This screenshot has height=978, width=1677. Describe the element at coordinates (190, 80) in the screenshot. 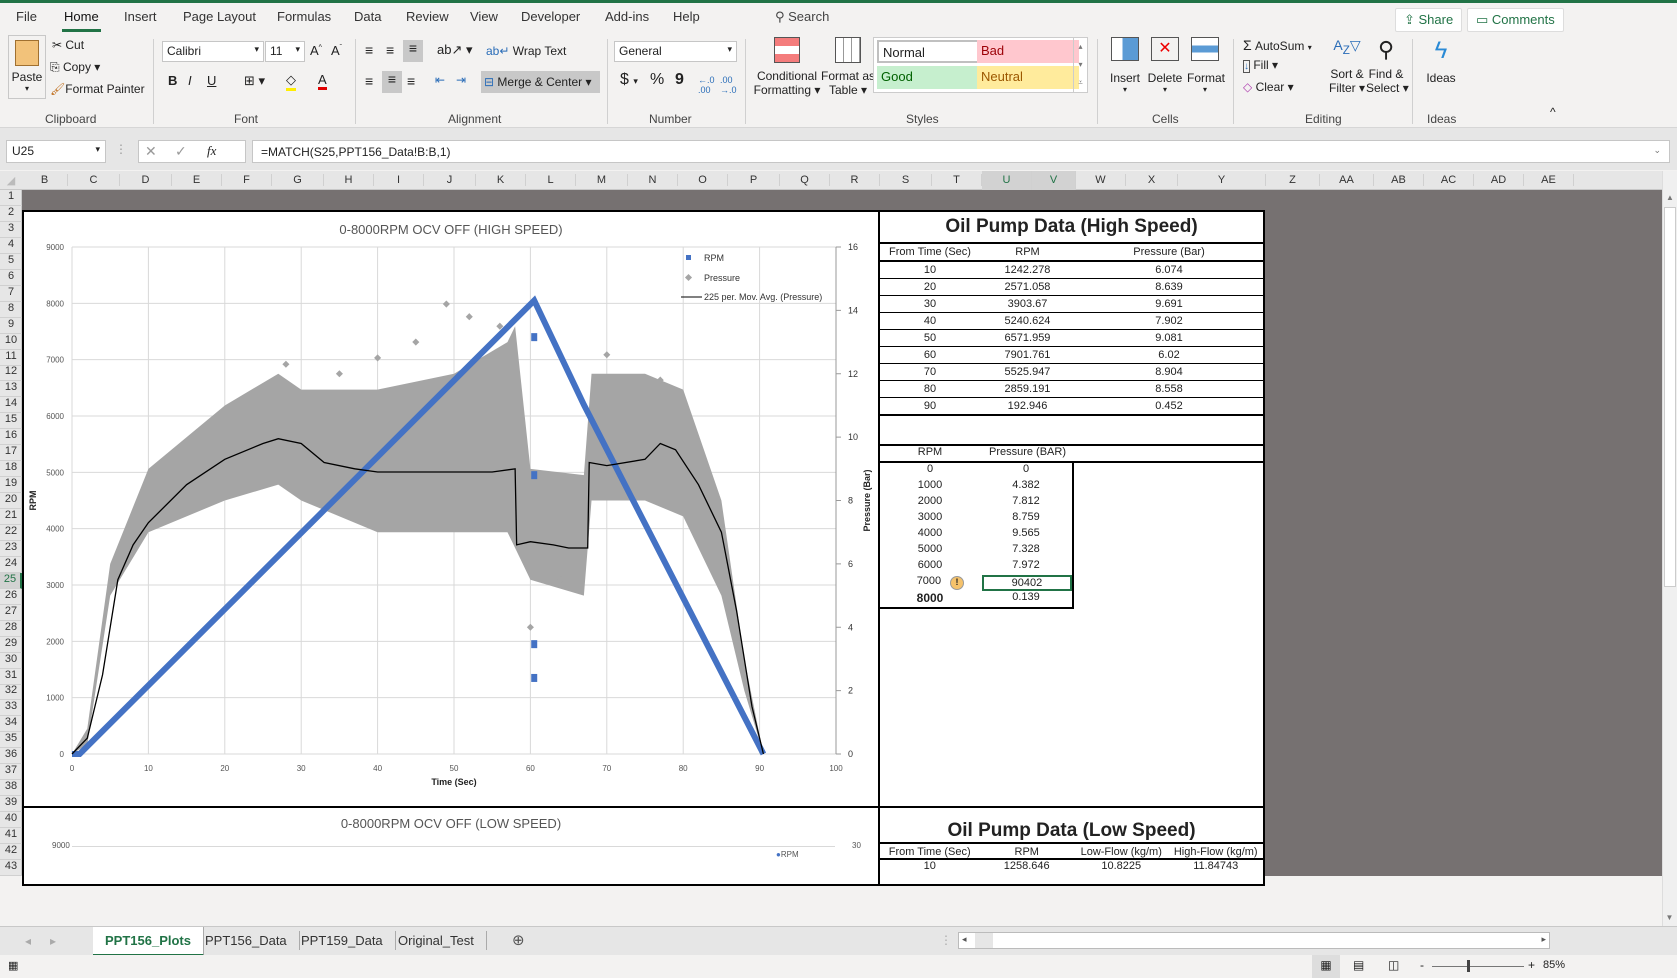

I see `italic-button: I` at that location.